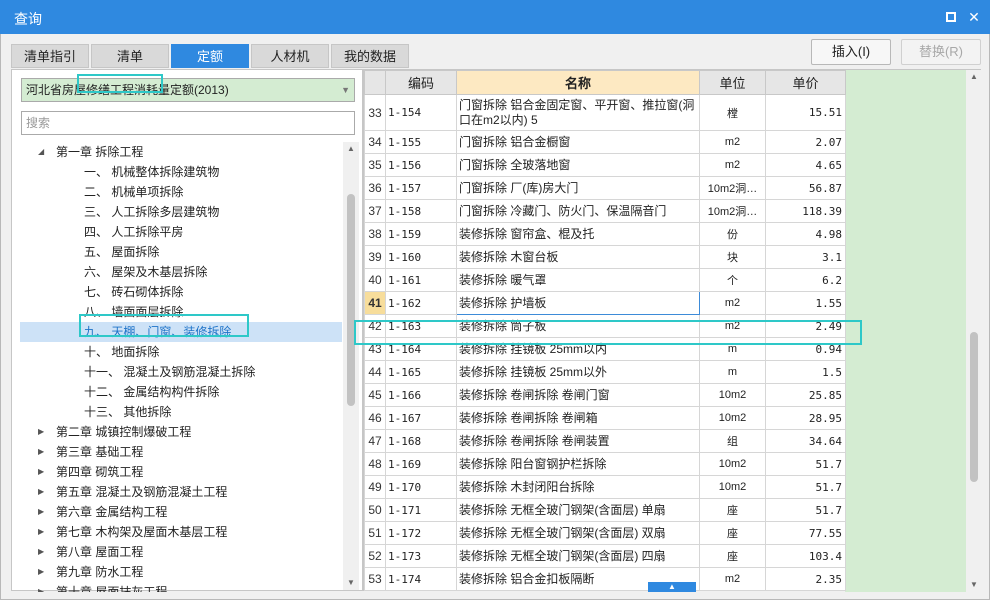  What do you see at coordinates (375, 211) in the screenshot?
I see `row-index-cell: 37` at bounding box center [375, 211].